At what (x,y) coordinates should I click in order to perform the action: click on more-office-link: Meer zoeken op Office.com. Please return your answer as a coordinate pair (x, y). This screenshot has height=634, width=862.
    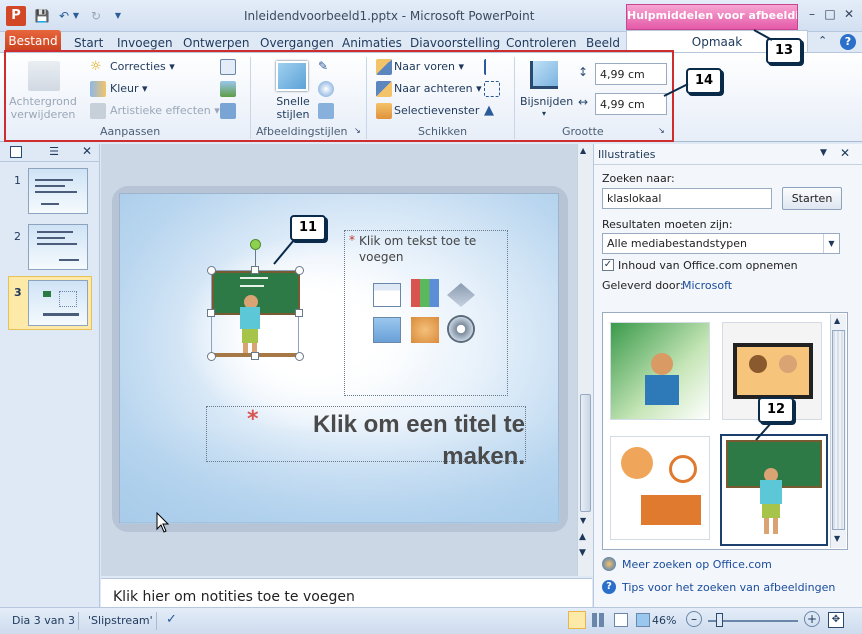
    Looking at the image, I should click on (697, 564).